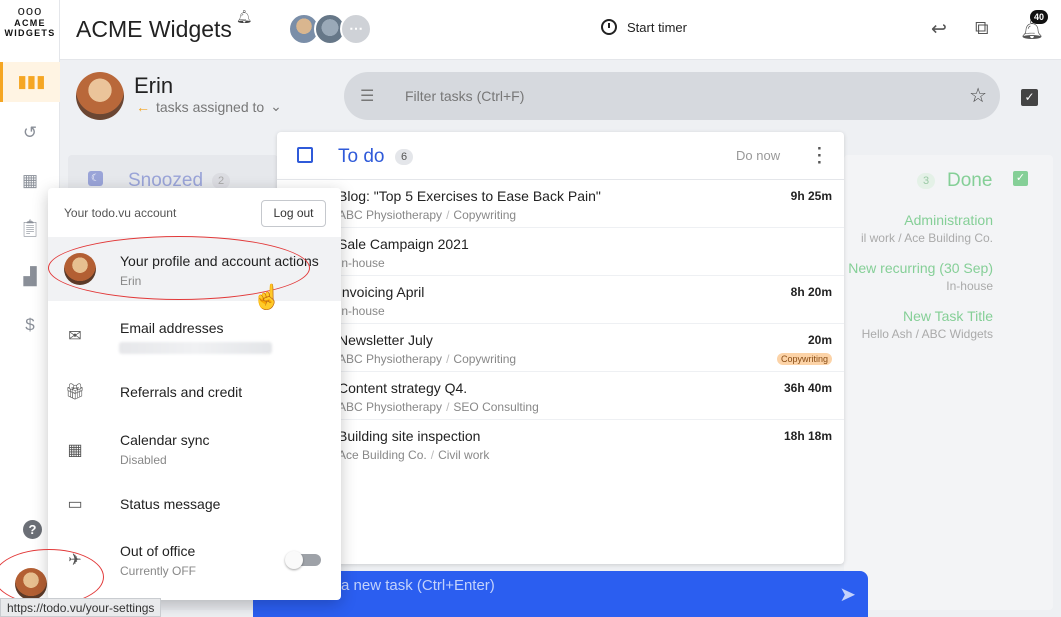  I want to click on menu-item-title: Status message, so click(170, 504).